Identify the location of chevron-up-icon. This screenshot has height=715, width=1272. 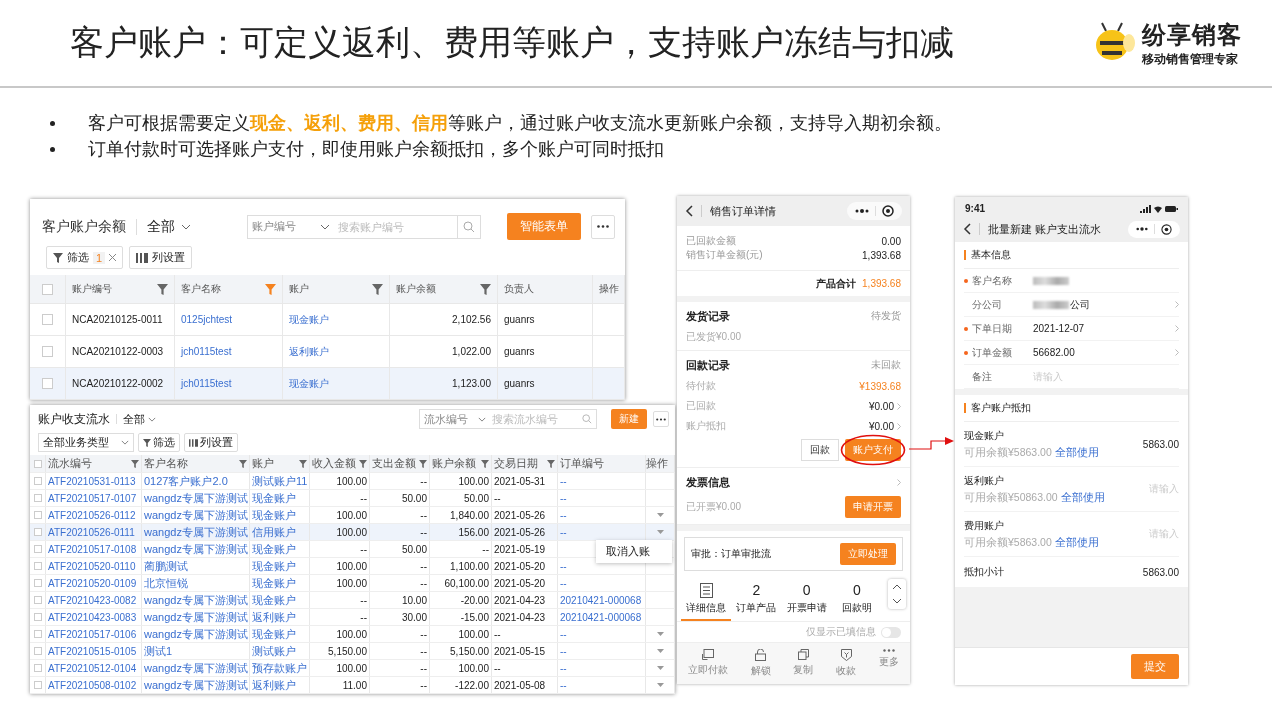
(897, 587).